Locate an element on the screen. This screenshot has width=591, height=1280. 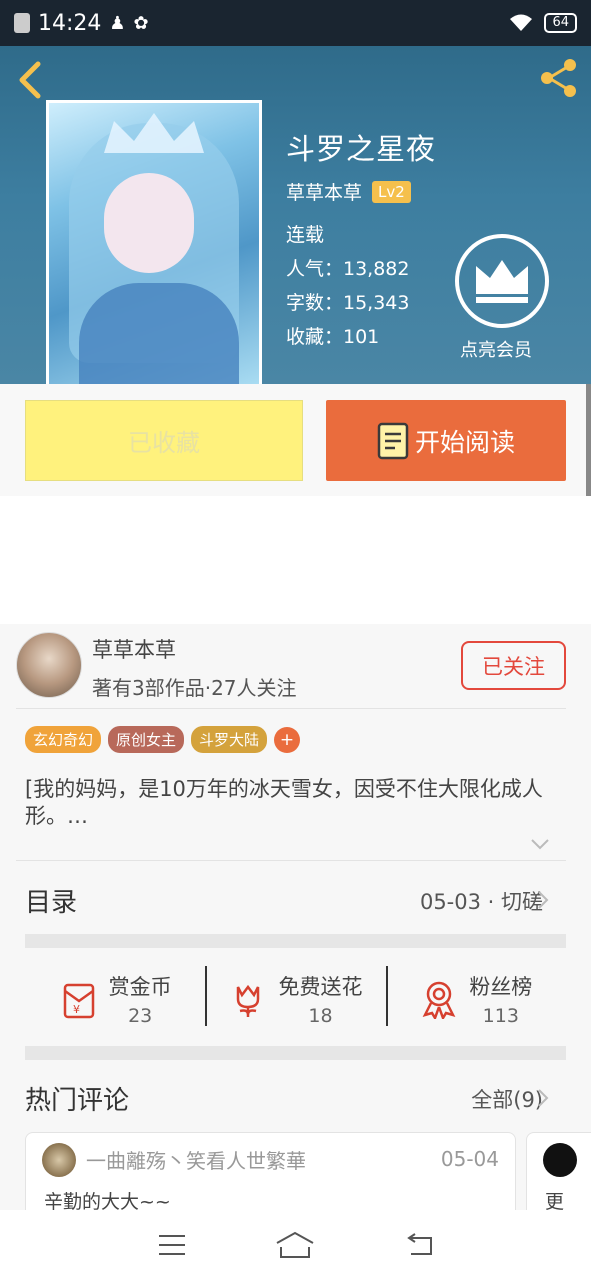
stat-title: 免费送花 is located at coordinates (320, 987).